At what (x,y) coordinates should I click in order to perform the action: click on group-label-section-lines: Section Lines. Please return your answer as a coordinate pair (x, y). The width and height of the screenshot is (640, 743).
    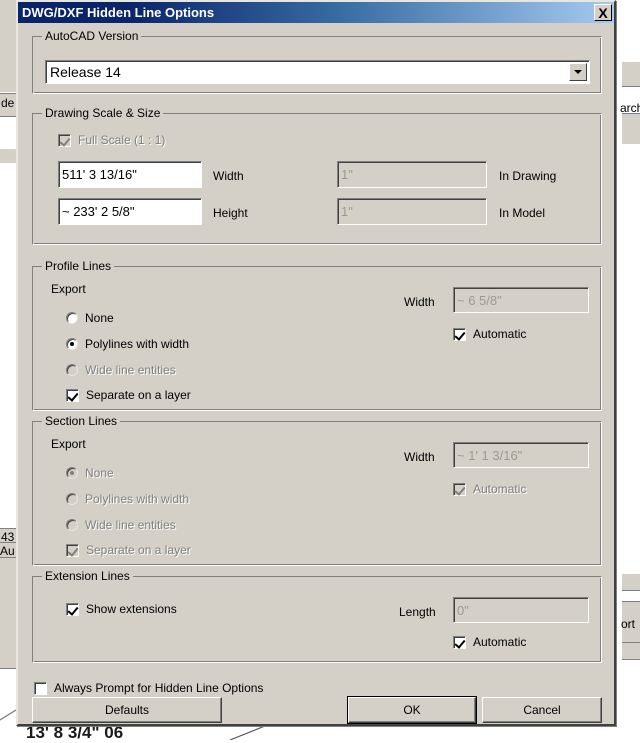
    Looking at the image, I should click on (81, 421).